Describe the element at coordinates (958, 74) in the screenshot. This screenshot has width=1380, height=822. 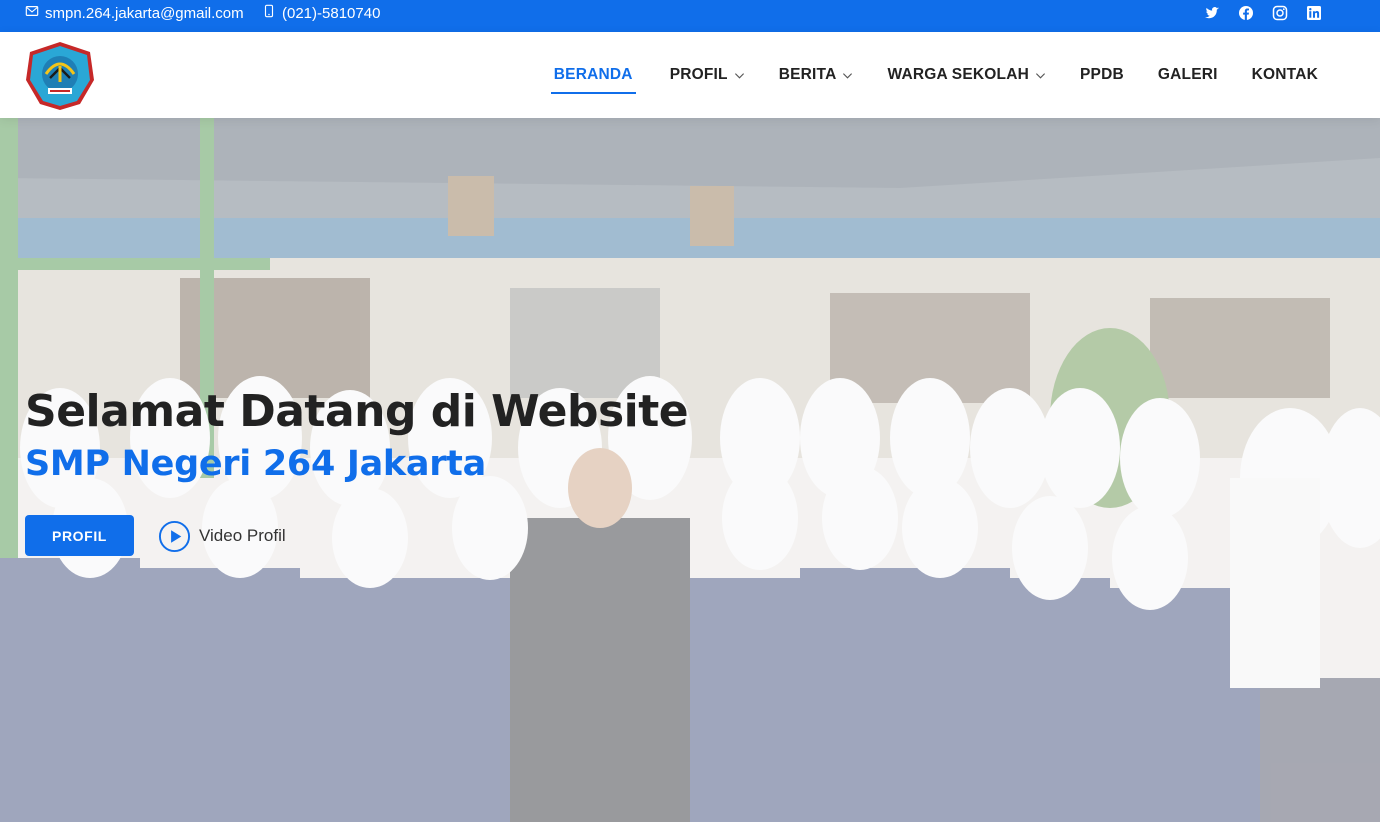
I see `nav-label: WARGA SEKOLAH` at that location.